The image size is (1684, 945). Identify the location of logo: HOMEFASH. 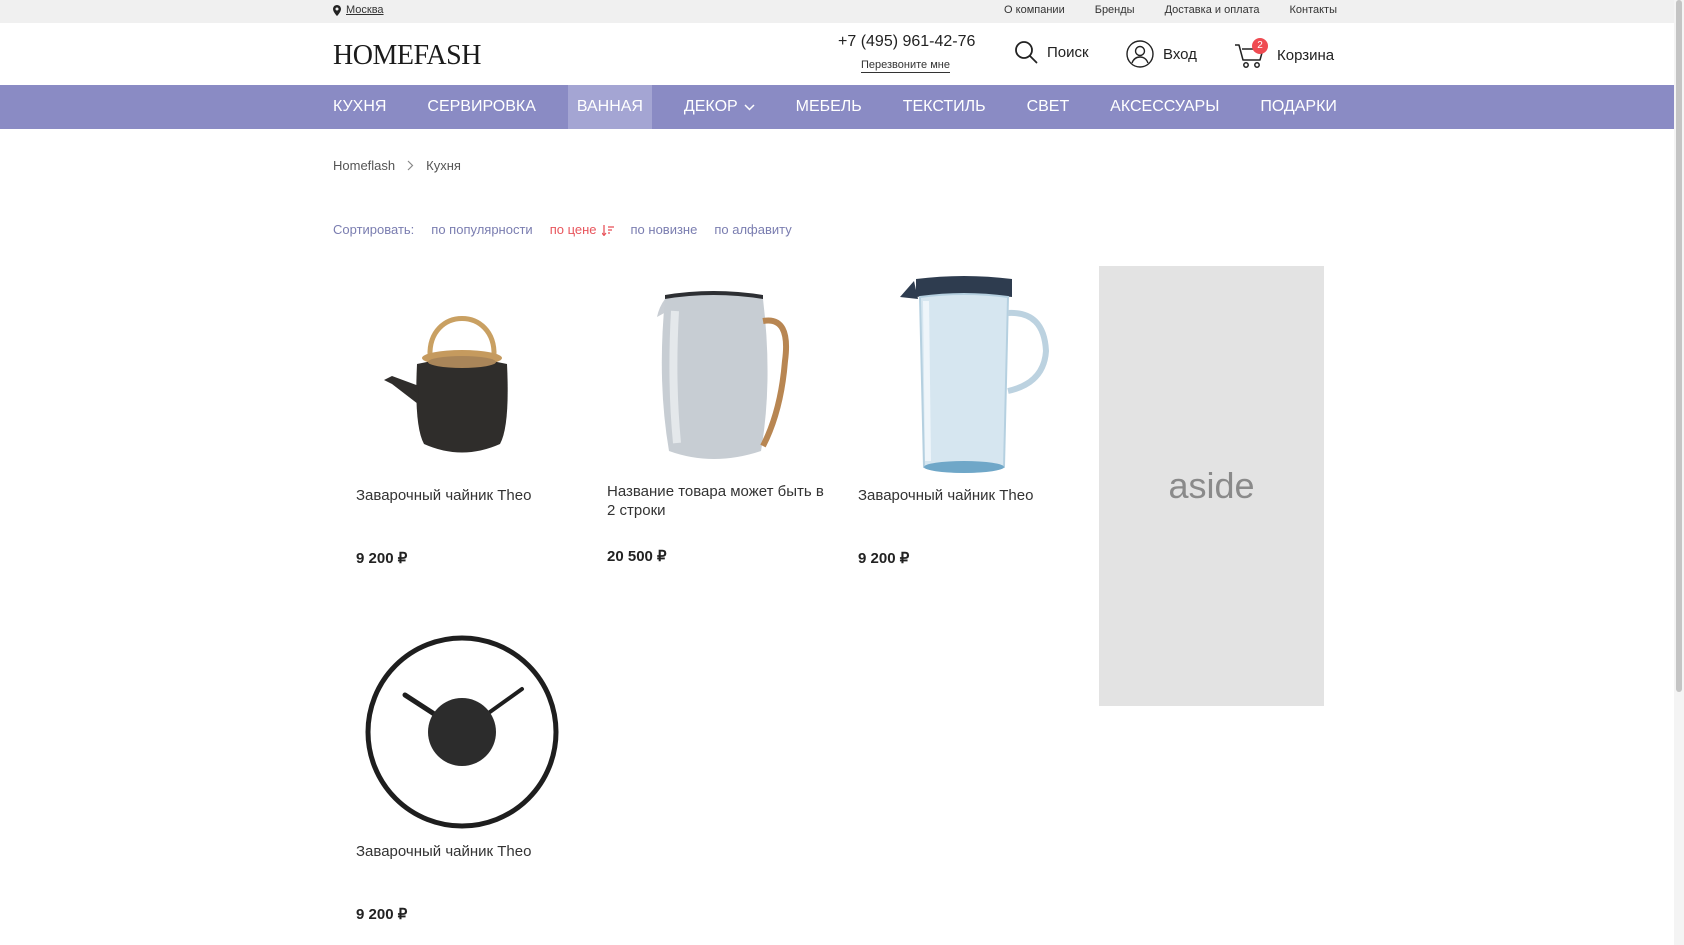
(407, 56).